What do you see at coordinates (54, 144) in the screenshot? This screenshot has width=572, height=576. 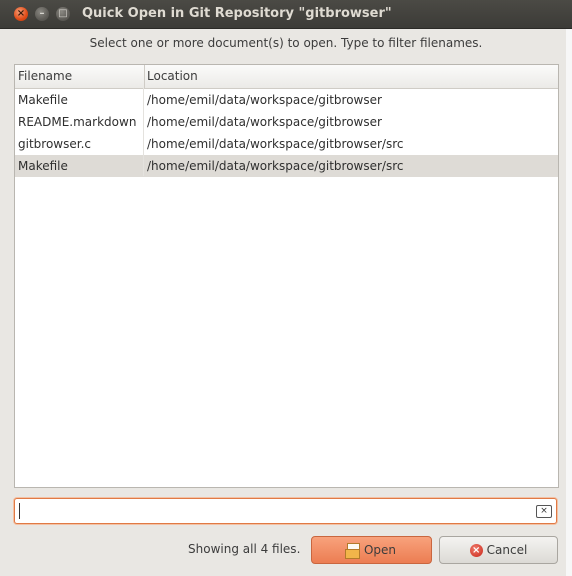 I see `filename-cell: gitbrowser.c` at bounding box center [54, 144].